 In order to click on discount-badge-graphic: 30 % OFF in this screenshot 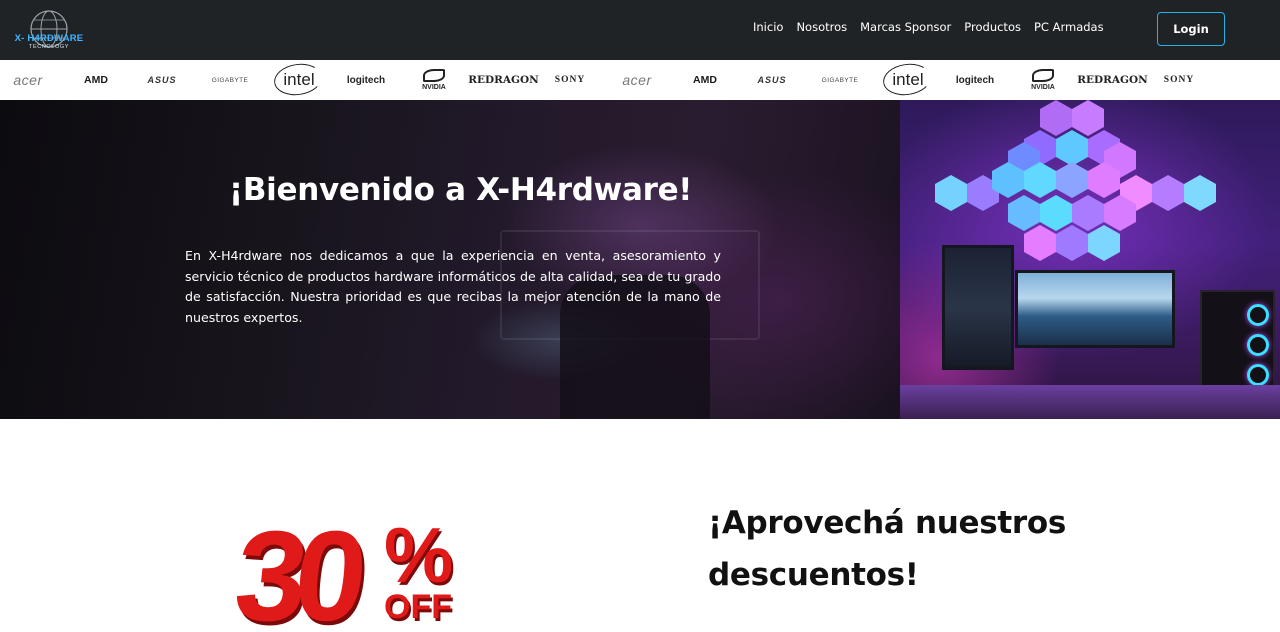, I will do `click(347, 568)`.